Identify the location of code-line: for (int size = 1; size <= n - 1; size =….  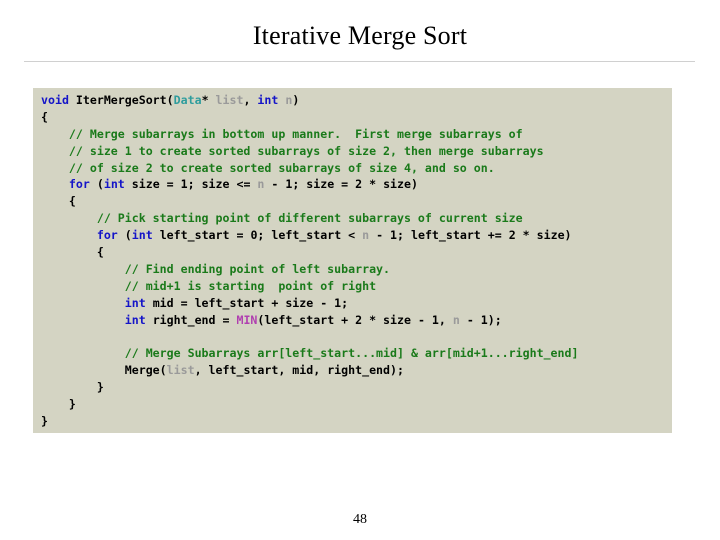
(356, 184).